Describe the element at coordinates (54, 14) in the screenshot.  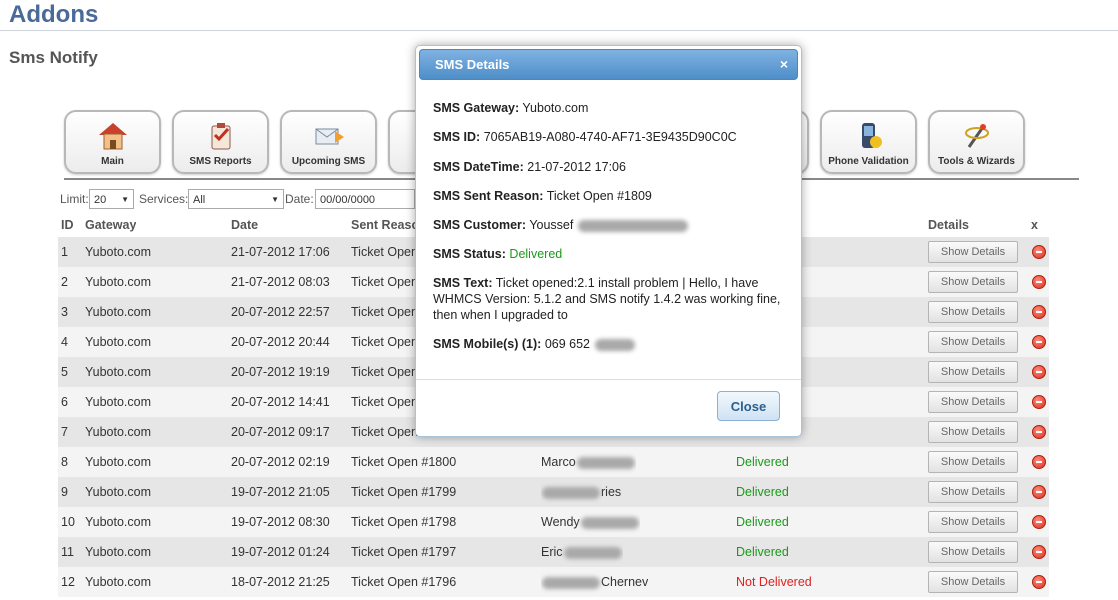
I see `page-title: Addons` at that location.